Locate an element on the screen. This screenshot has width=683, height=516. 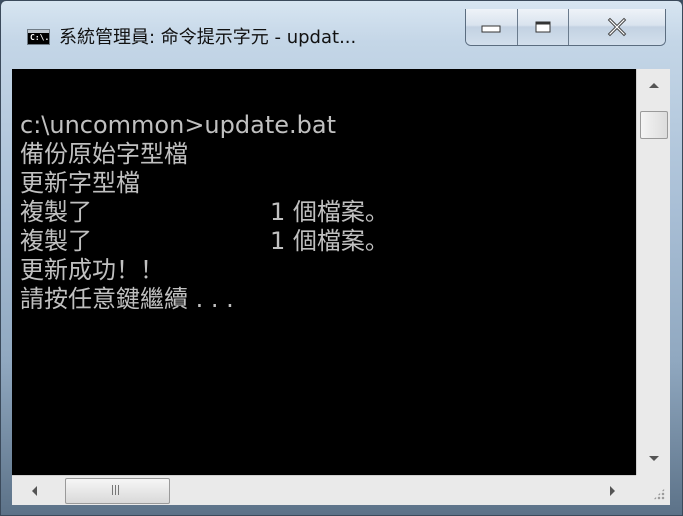
scroll-right-button is located at coordinates (613, 490).